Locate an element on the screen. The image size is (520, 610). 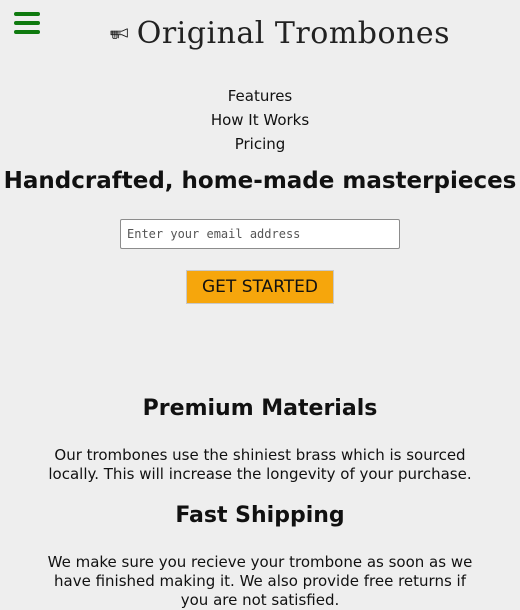
hero-title: Handcrafted, home-made masterpieces is located at coordinates (260, 181).